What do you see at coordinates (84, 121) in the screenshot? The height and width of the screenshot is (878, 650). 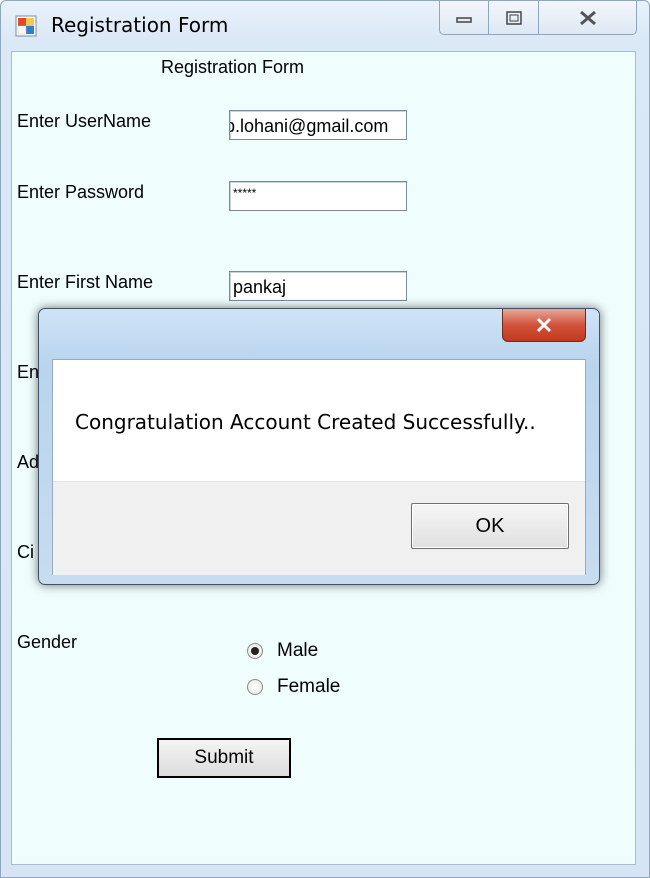 I see `username-label: Enter UserName` at bounding box center [84, 121].